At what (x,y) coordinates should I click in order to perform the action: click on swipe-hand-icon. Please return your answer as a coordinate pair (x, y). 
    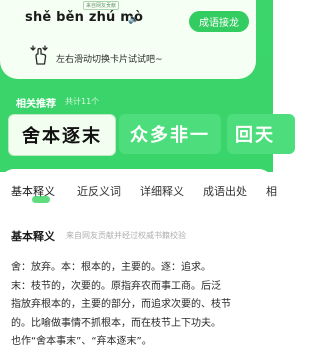
    Looking at the image, I should click on (39, 55).